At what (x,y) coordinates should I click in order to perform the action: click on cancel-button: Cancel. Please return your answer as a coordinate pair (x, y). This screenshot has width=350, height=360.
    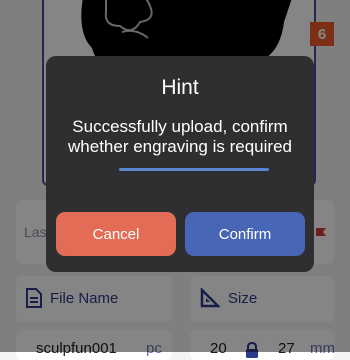
    Looking at the image, I should click on (116, 234).